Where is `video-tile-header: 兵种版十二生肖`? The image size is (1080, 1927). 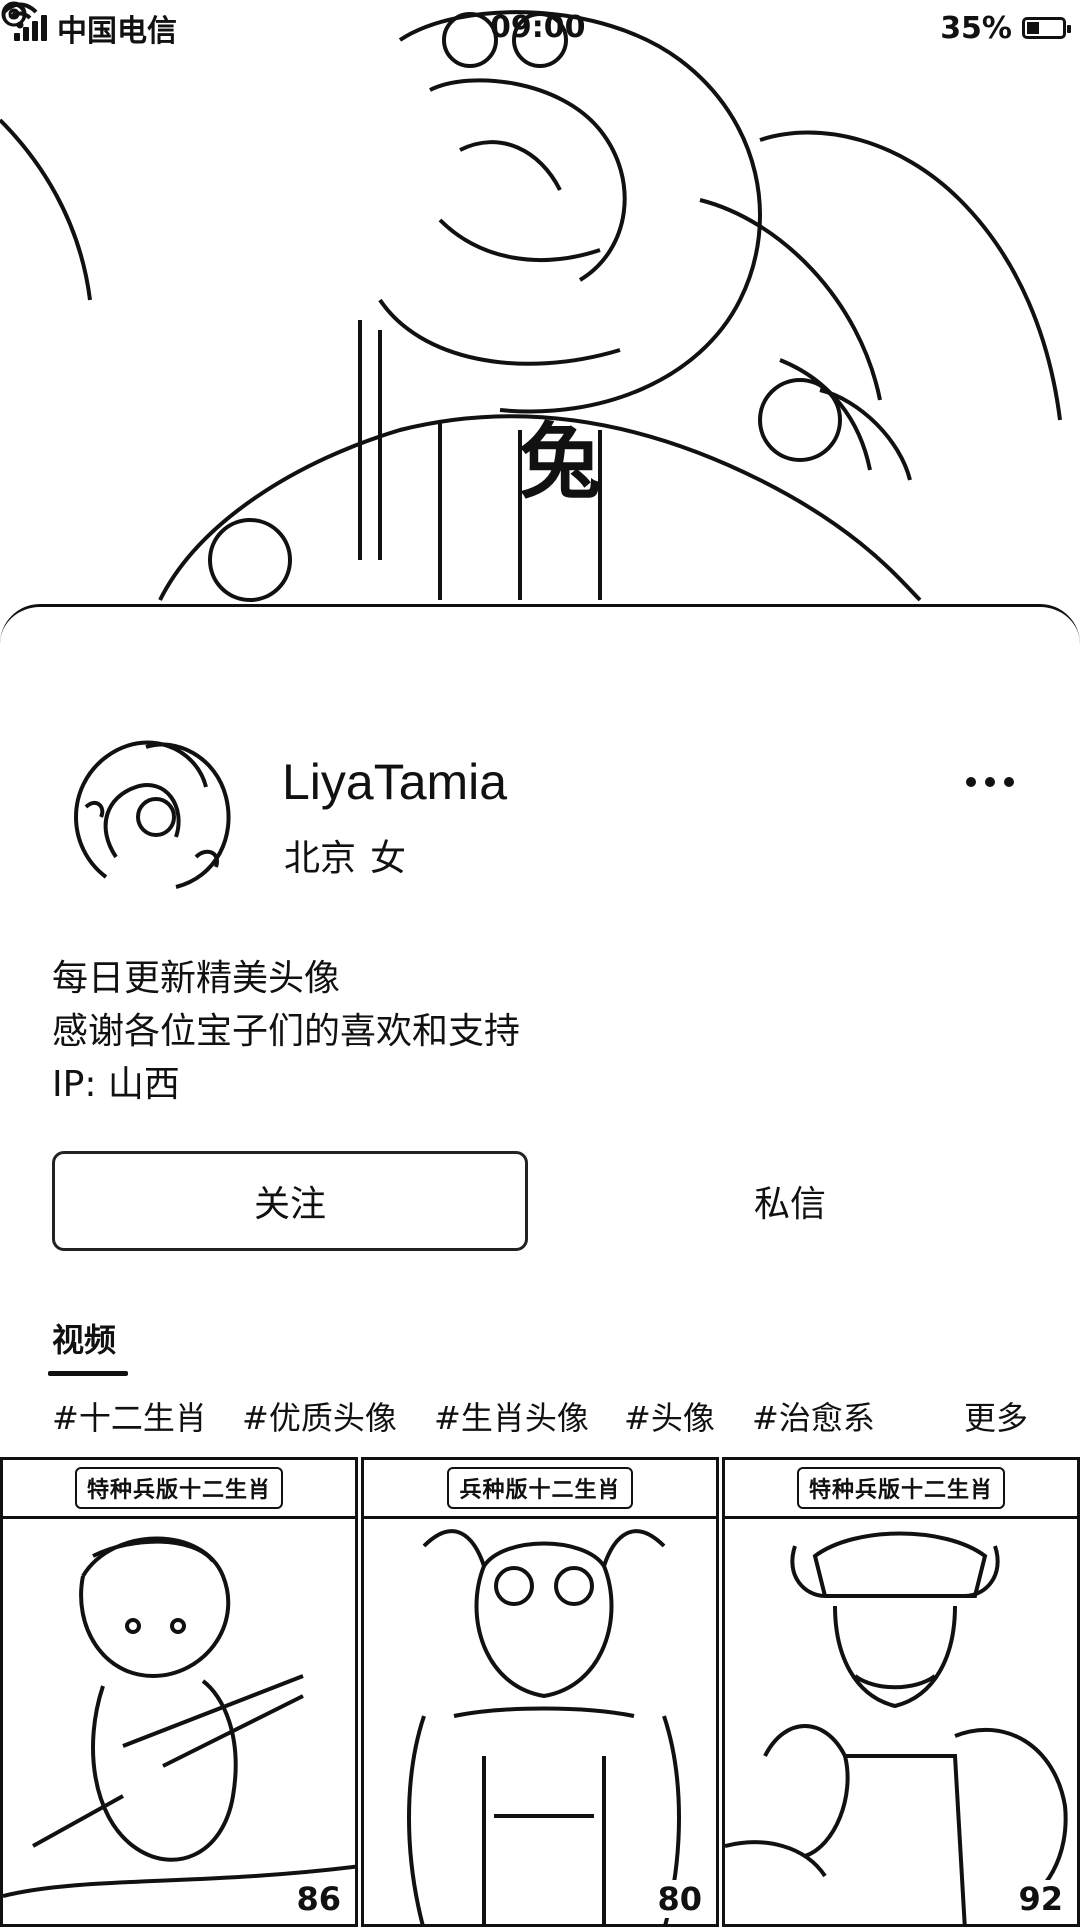
video-tile-header: 兵种版十二生肖 is located at coordinates (540, 1489).